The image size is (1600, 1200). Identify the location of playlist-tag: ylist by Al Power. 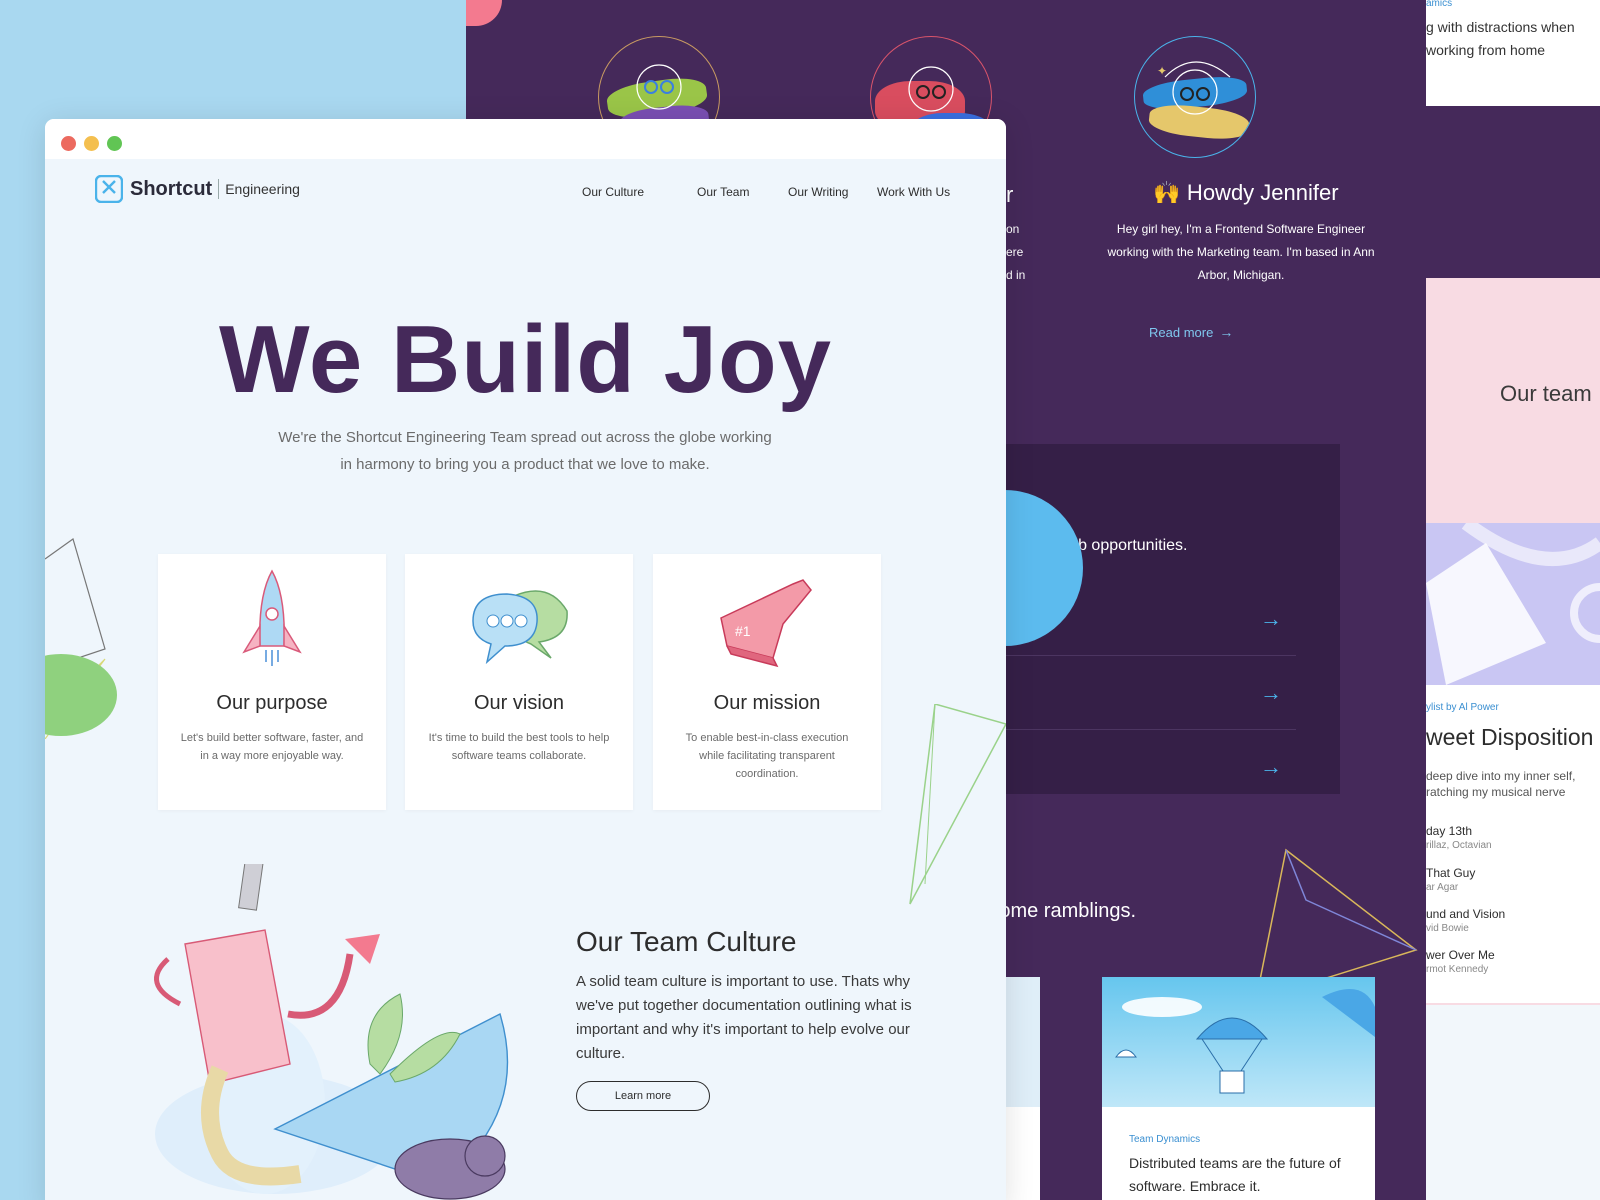
(1462, 707).